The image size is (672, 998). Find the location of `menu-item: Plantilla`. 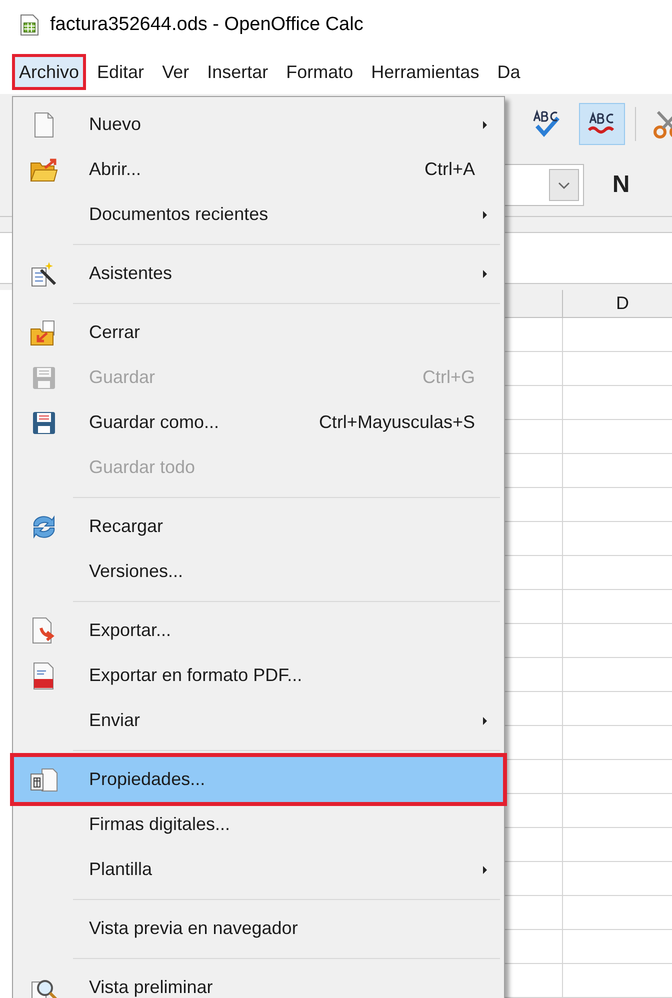

menu-item: Plantilla is located at coordinates (258, 869).